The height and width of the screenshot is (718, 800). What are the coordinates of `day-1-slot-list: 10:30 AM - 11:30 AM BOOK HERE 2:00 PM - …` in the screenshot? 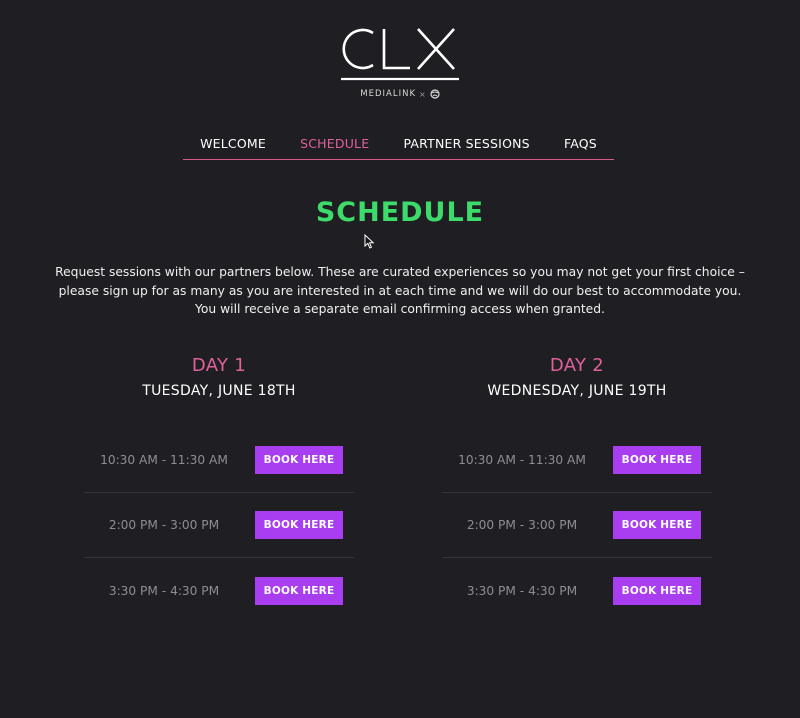 It's located at (219, 525).